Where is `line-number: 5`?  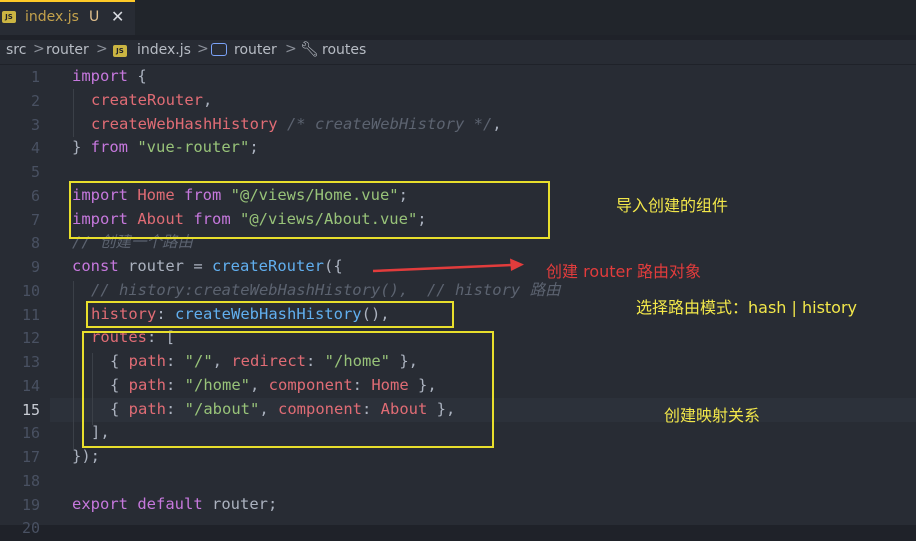 line-number: 5 is located at coordinates (35, 172).